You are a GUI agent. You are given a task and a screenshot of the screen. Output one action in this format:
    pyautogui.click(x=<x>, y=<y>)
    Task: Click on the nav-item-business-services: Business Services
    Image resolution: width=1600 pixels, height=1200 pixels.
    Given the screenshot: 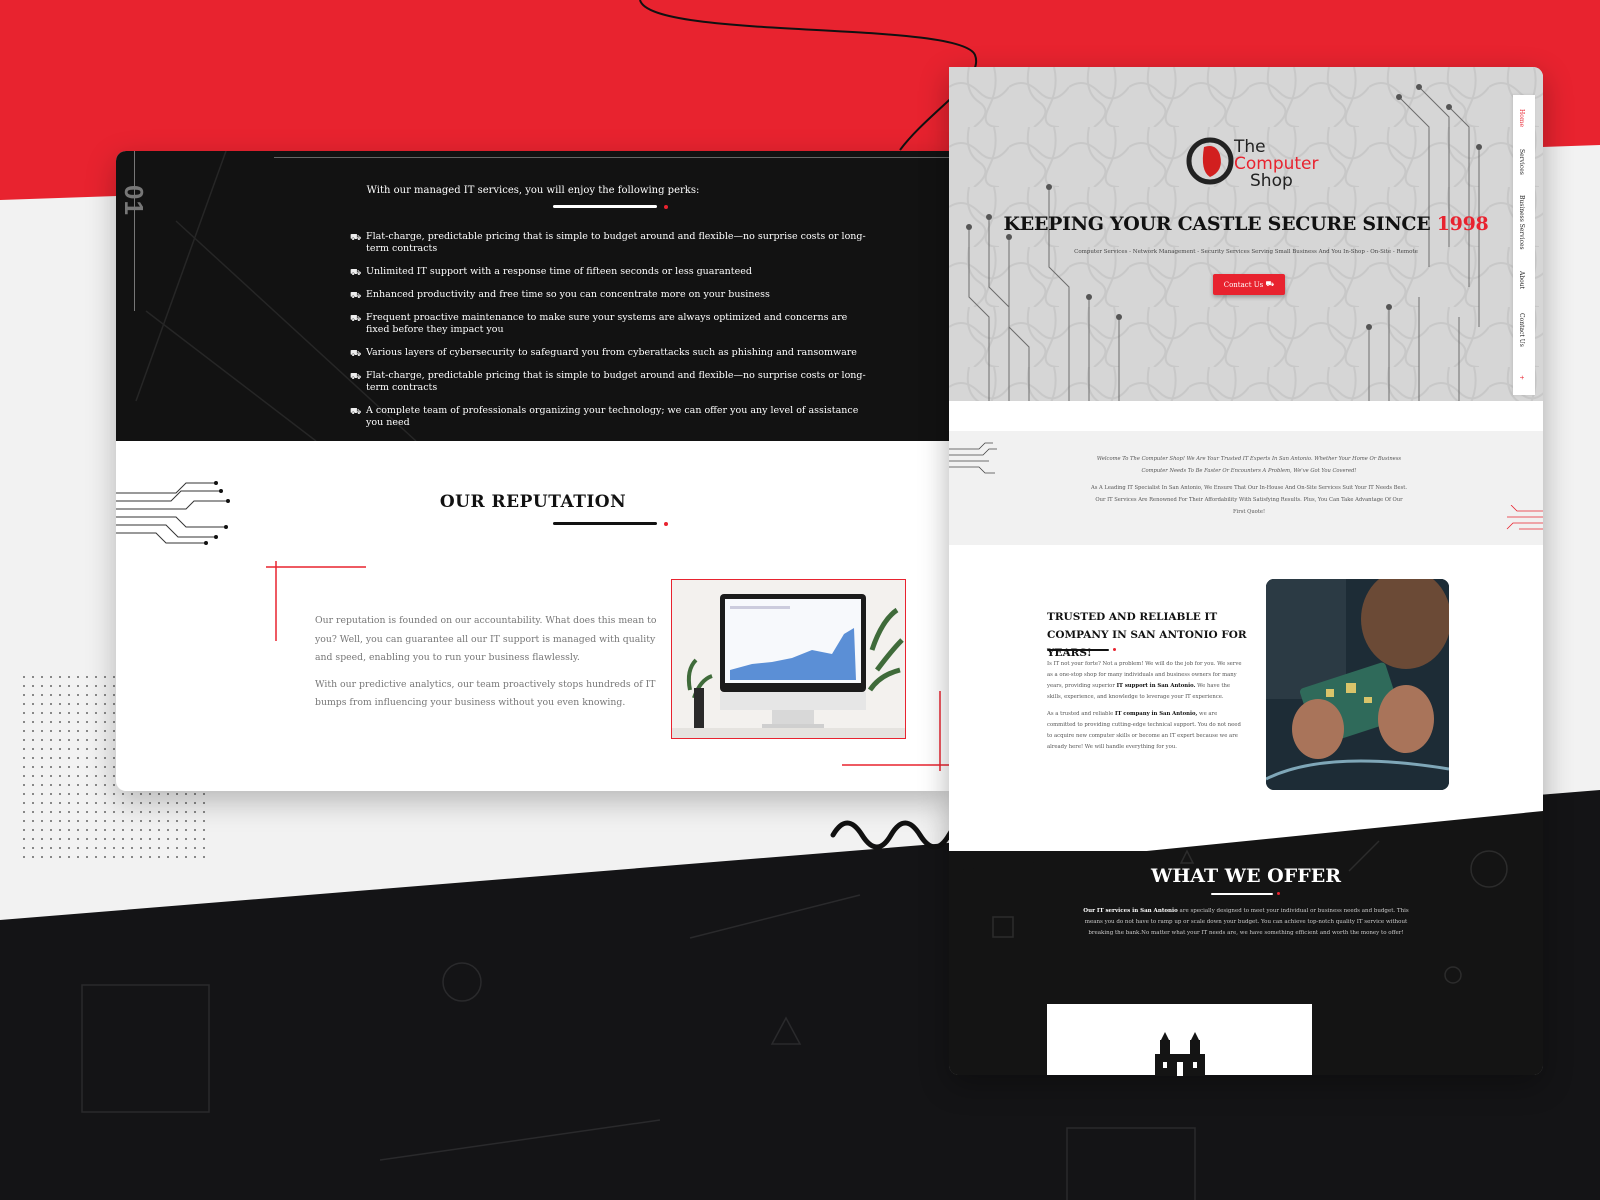 What is the action you would take?
    pyautogui.click(x=1521, y=222)
    